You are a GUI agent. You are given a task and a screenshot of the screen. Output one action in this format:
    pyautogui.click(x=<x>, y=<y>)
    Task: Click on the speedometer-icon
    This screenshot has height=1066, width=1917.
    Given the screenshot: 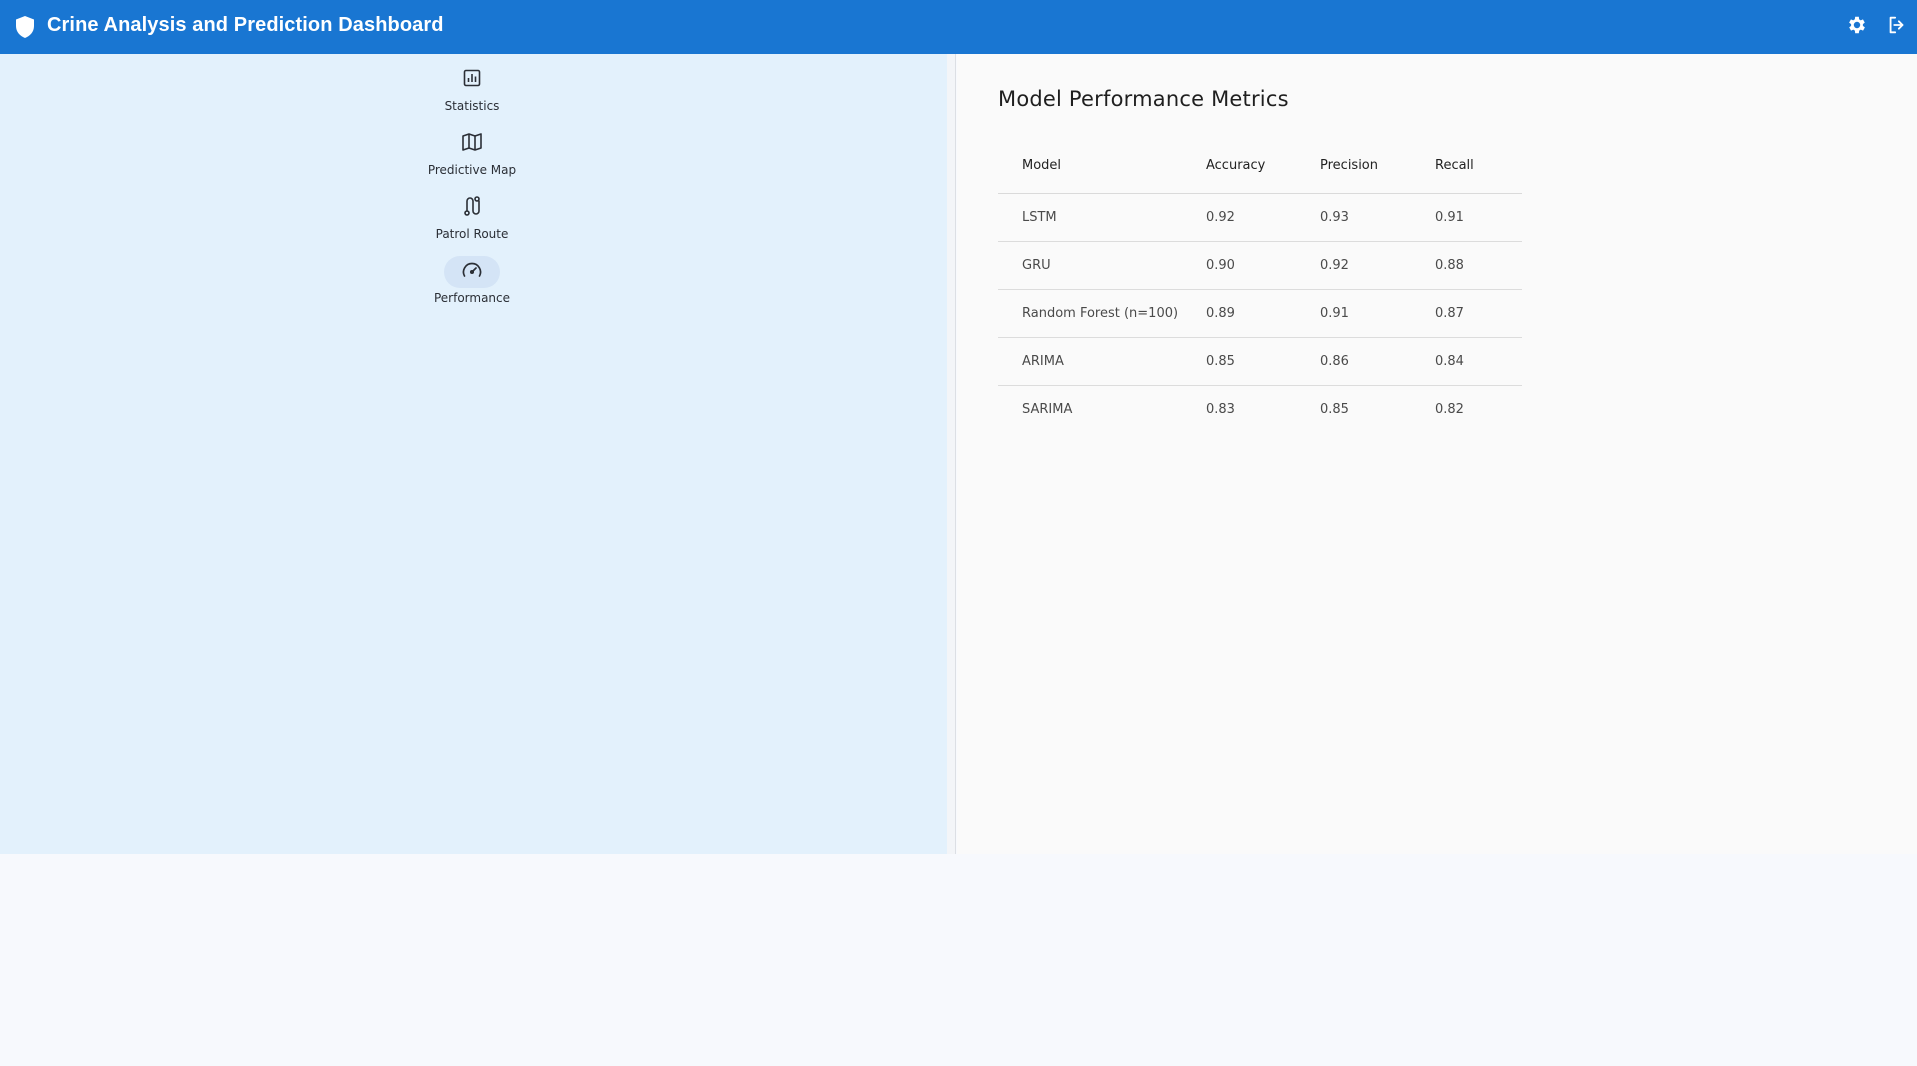 What is the action you would take?
    pyautogui.click(x=472, y=272)
    